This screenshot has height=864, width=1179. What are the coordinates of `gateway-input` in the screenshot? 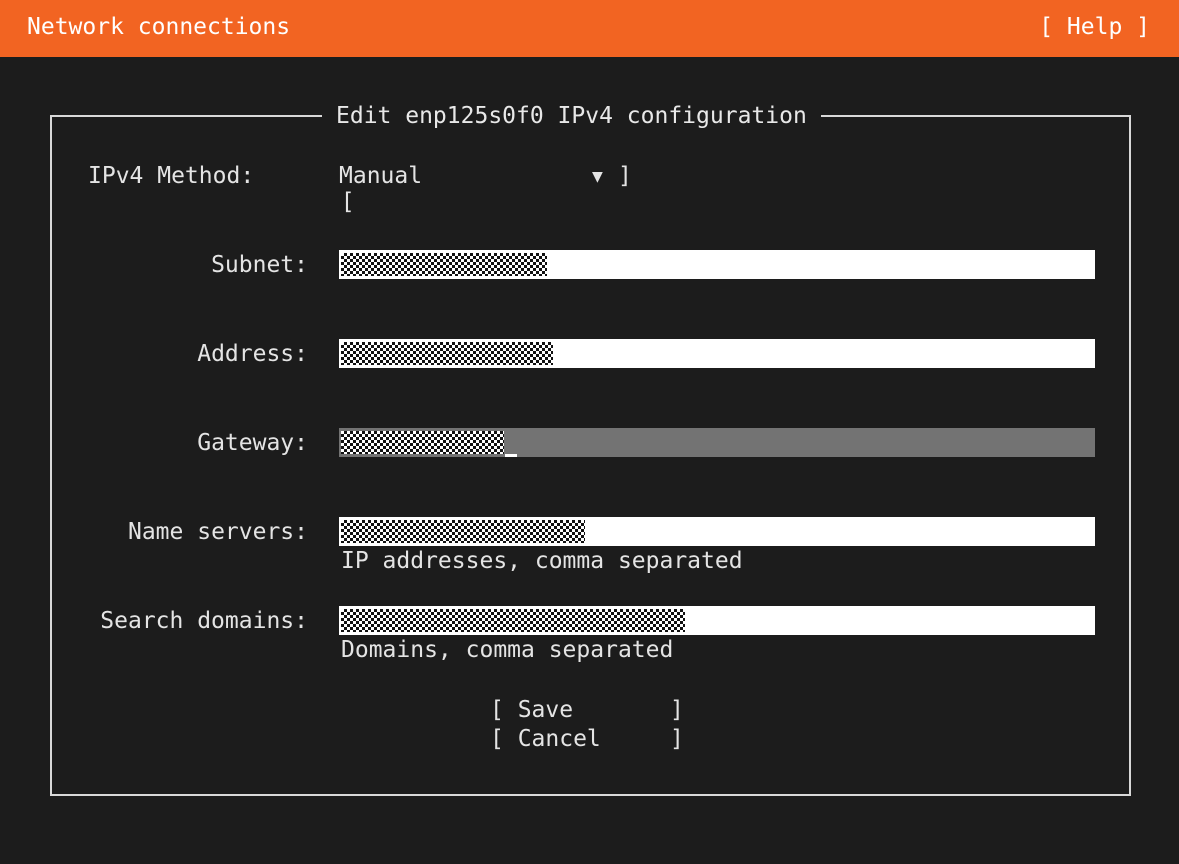 It's located at (717, 442).